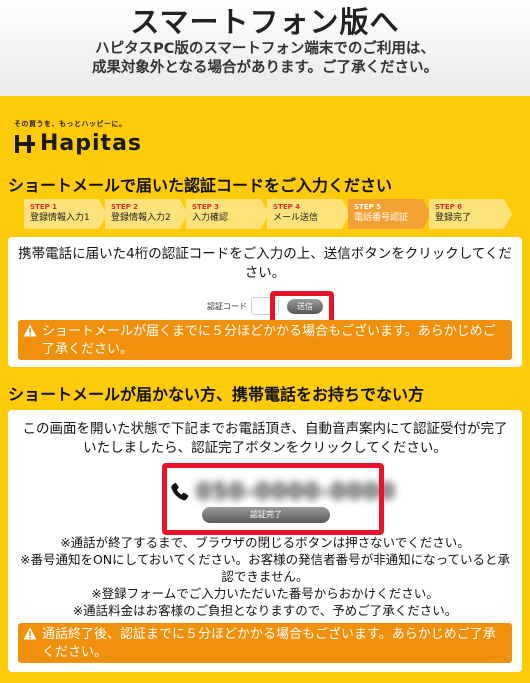  Describe the element at coordinates (206, 207) in the screenshot. I see `step-3-num: STEP 3` at that location.